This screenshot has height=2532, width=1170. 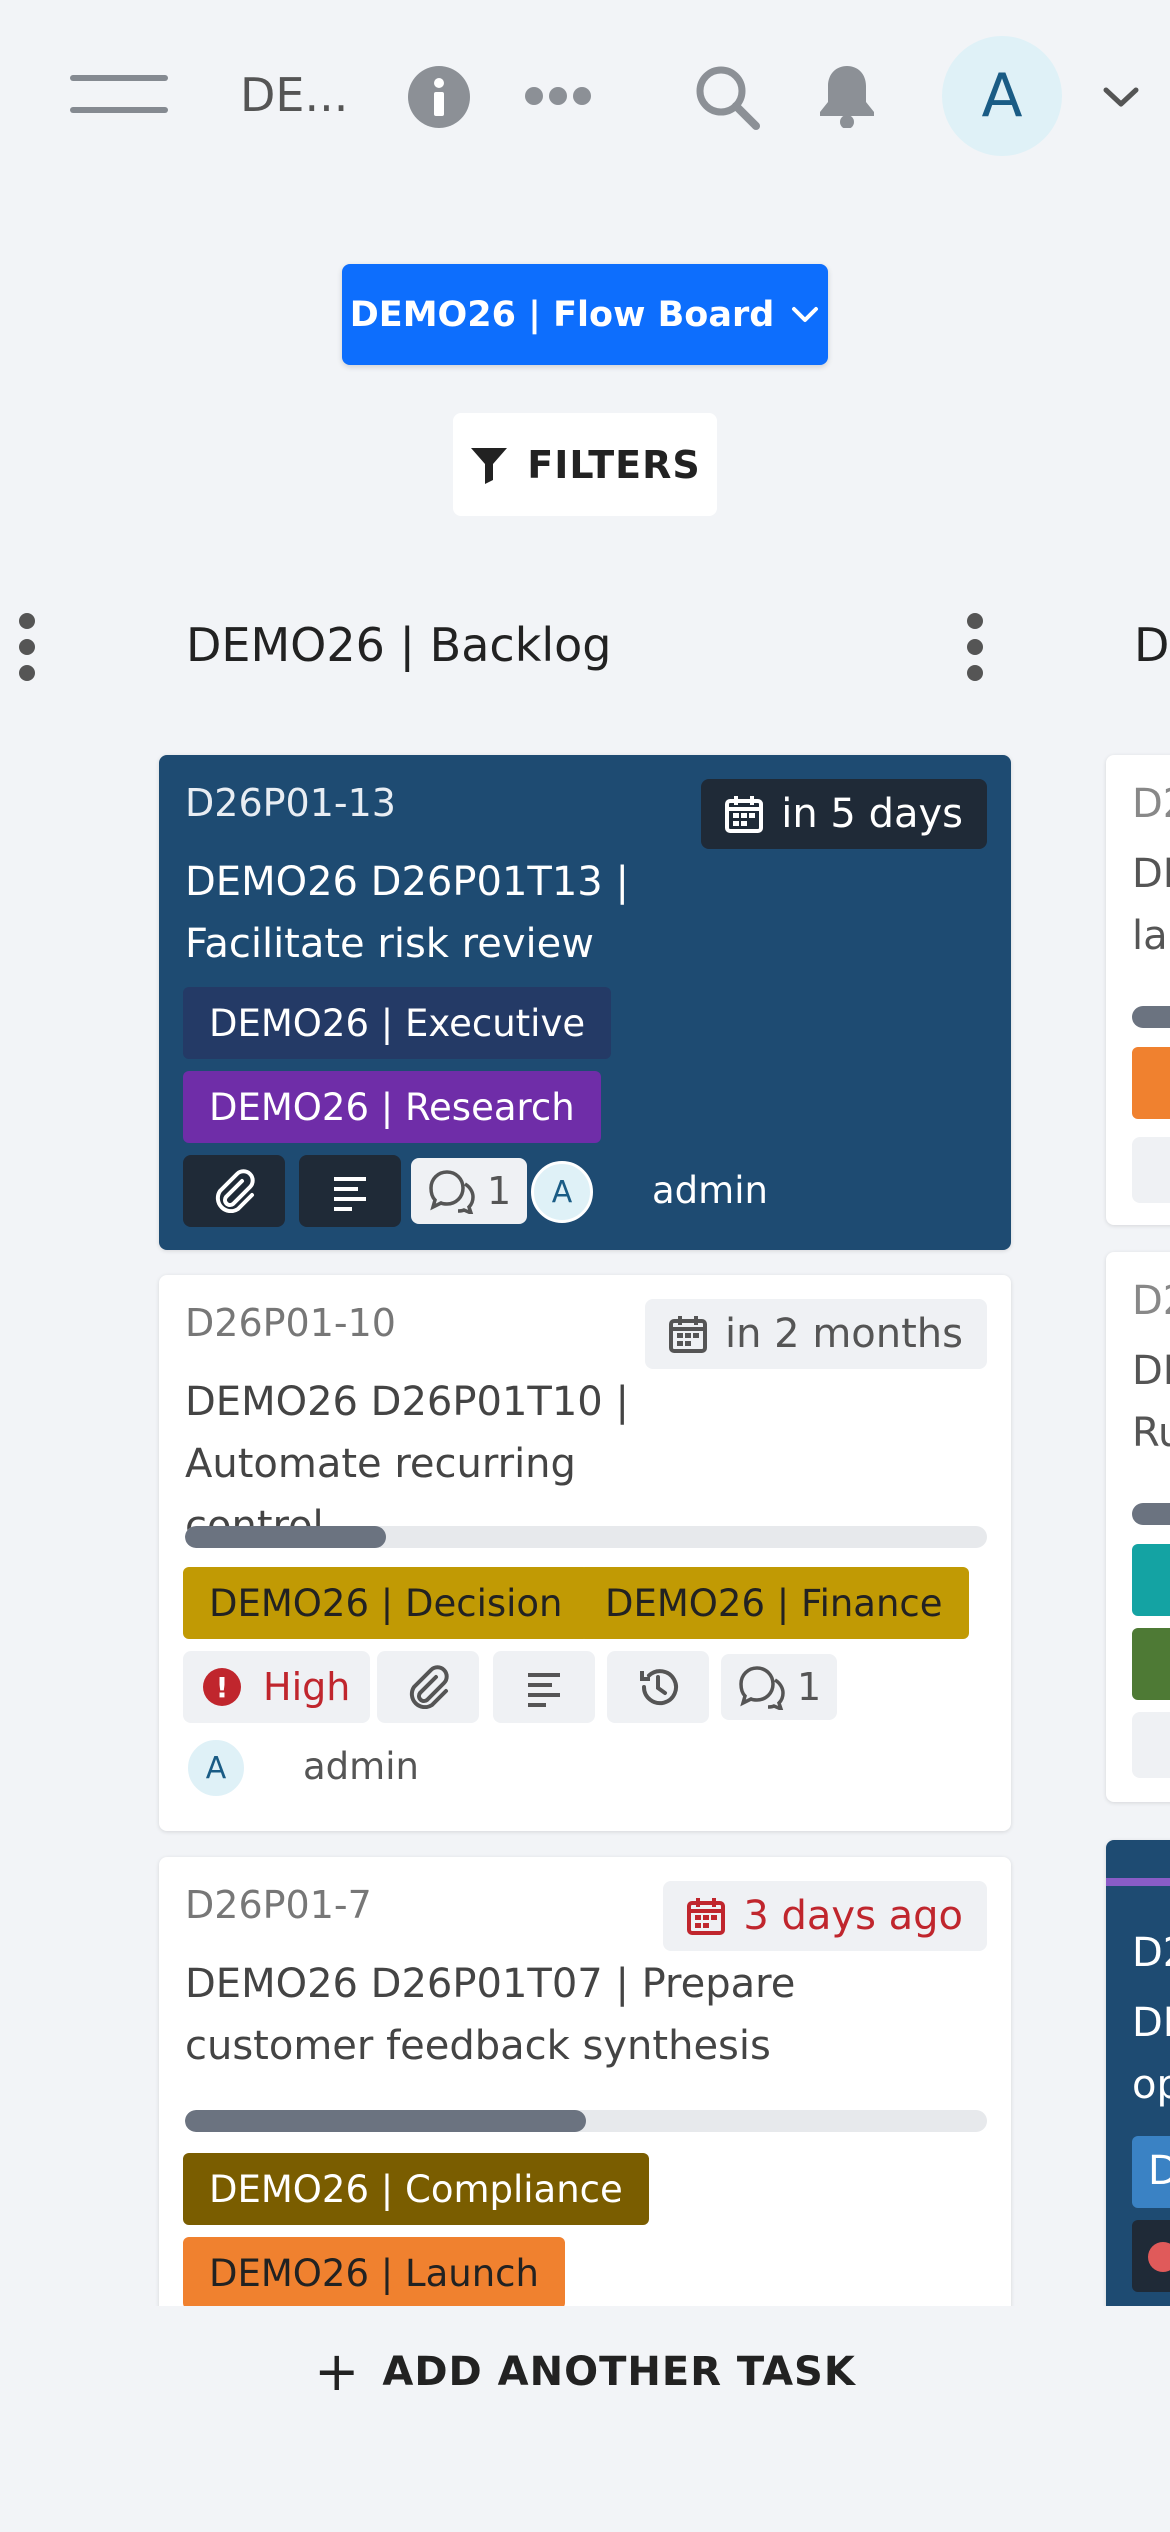 I want to click on add-task-label: ADD ANOTHER TASK, so click(x=619, y=2371).